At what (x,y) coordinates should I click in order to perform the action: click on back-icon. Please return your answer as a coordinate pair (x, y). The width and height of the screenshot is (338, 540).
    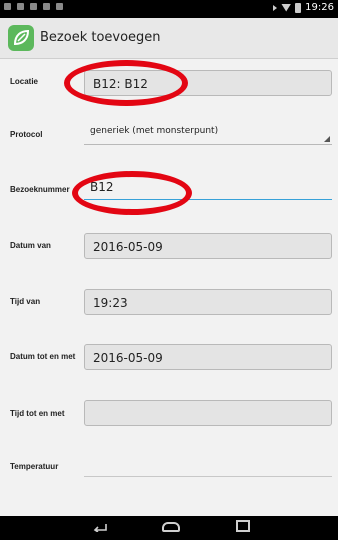
    Looking at the image, I should click on (100, 527).